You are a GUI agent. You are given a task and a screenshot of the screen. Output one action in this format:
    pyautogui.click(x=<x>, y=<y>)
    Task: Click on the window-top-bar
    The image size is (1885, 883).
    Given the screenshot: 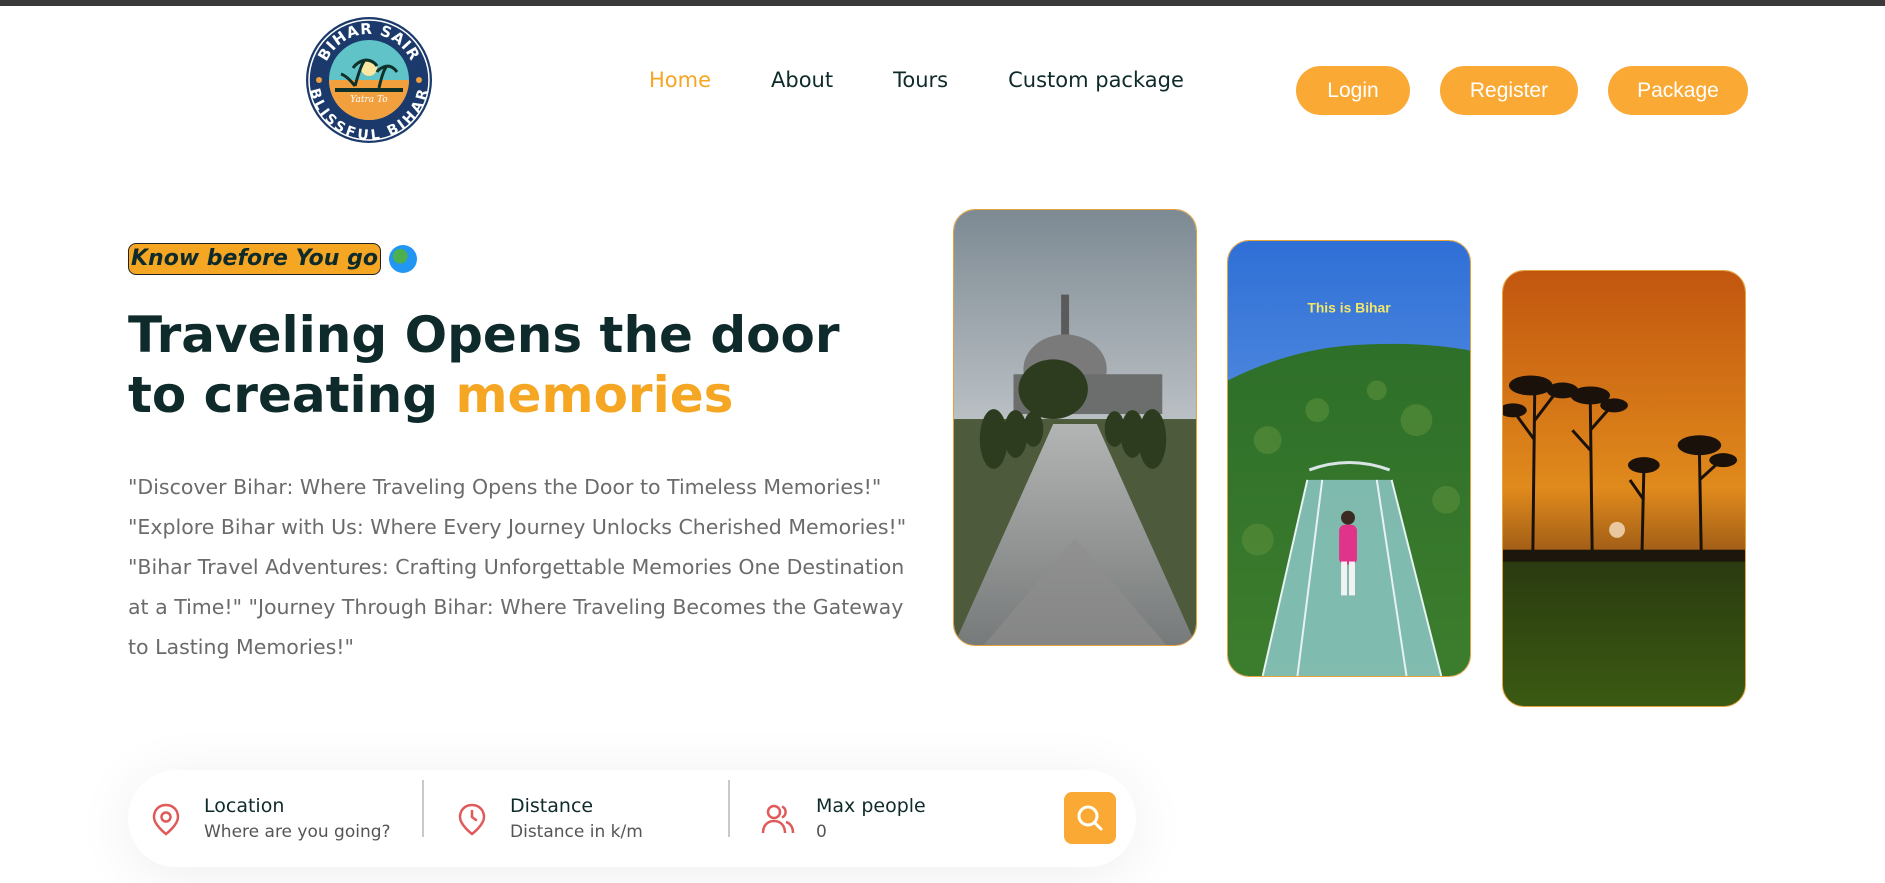 What is the action you would take?
    pyautogui.click(x=942, y=3)
    